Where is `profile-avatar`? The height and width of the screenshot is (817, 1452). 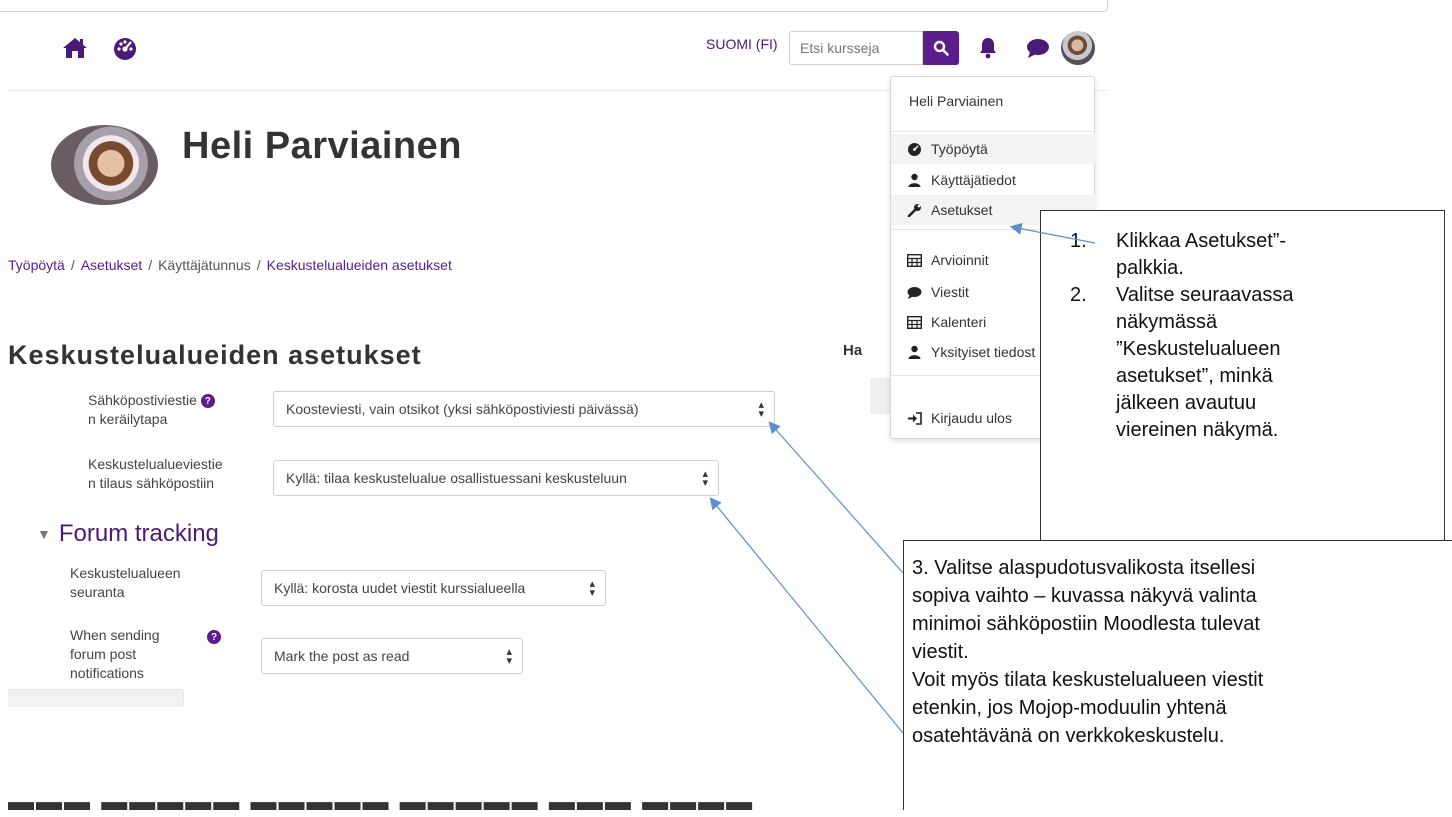
profile-avatar is located at coordinates (104, 165).